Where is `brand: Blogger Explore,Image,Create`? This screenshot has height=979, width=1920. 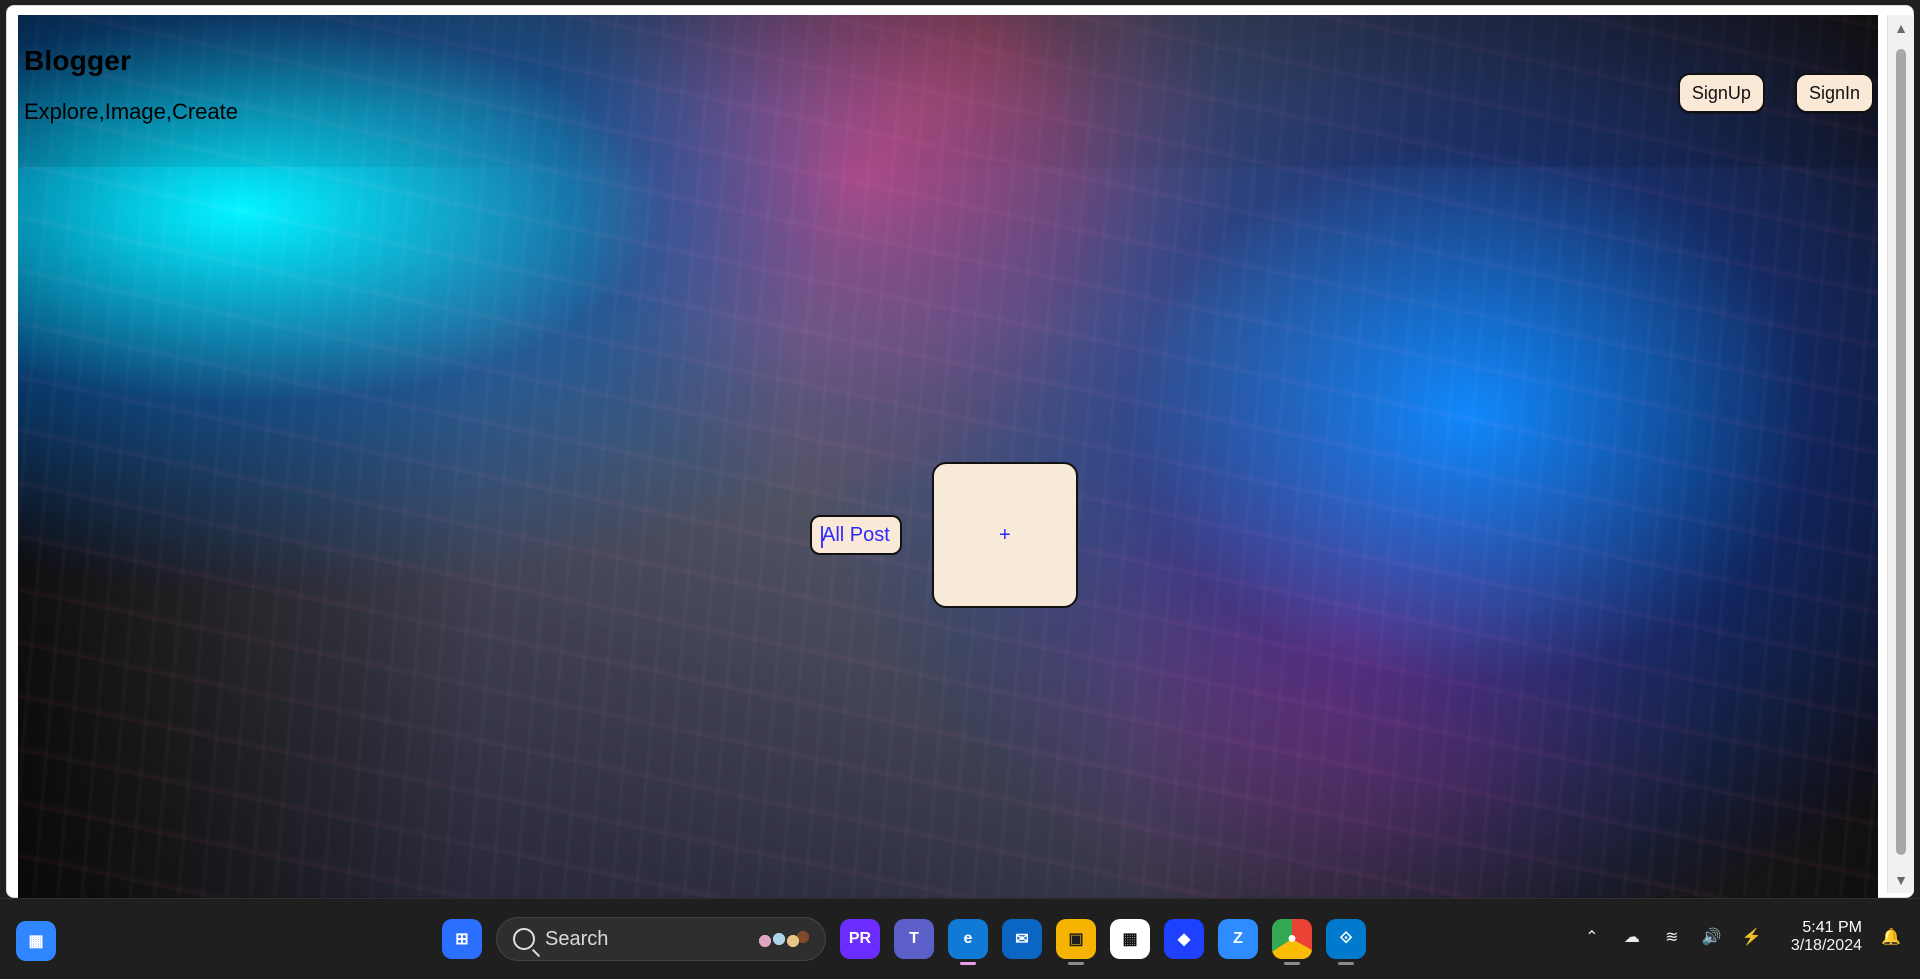 brand: Blogger Explore,Image,Create is located at coordinates (131, 85).